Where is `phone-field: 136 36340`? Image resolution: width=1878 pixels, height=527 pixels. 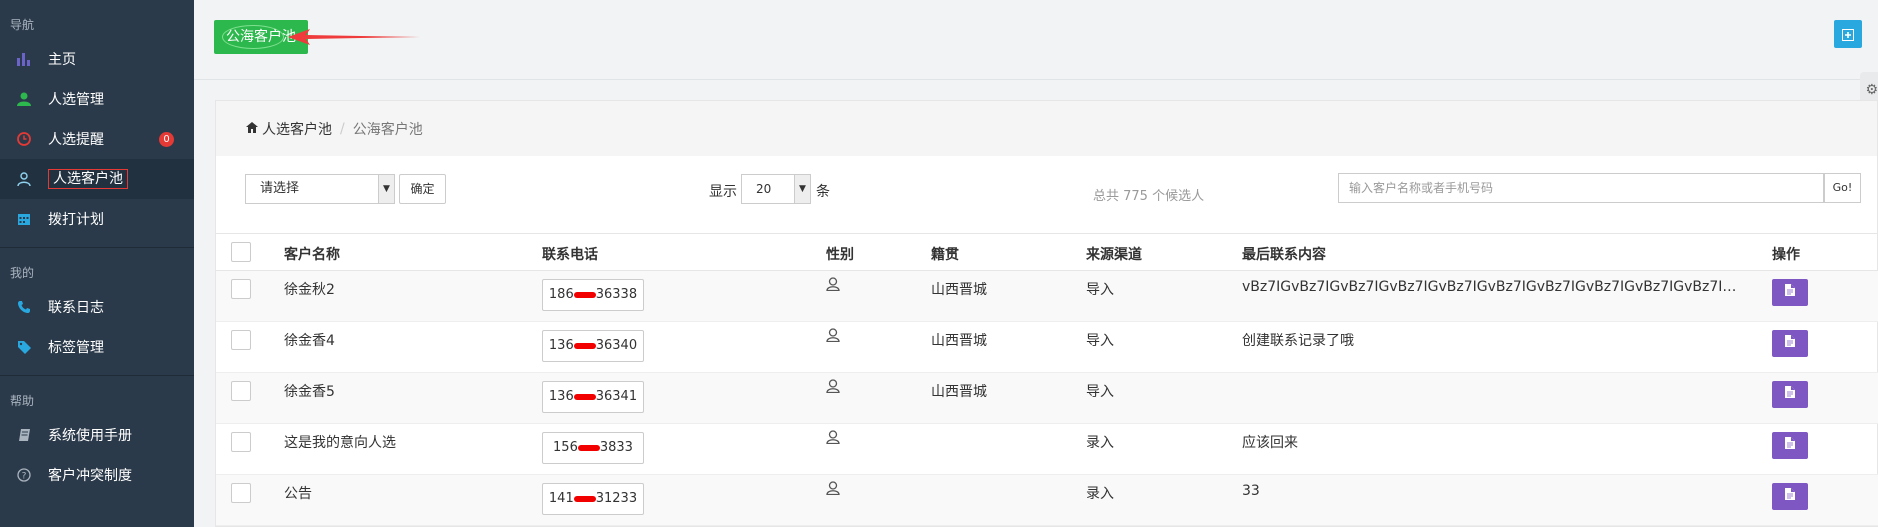 phone-field: 136 36340 is located at coordinates (593, 346).